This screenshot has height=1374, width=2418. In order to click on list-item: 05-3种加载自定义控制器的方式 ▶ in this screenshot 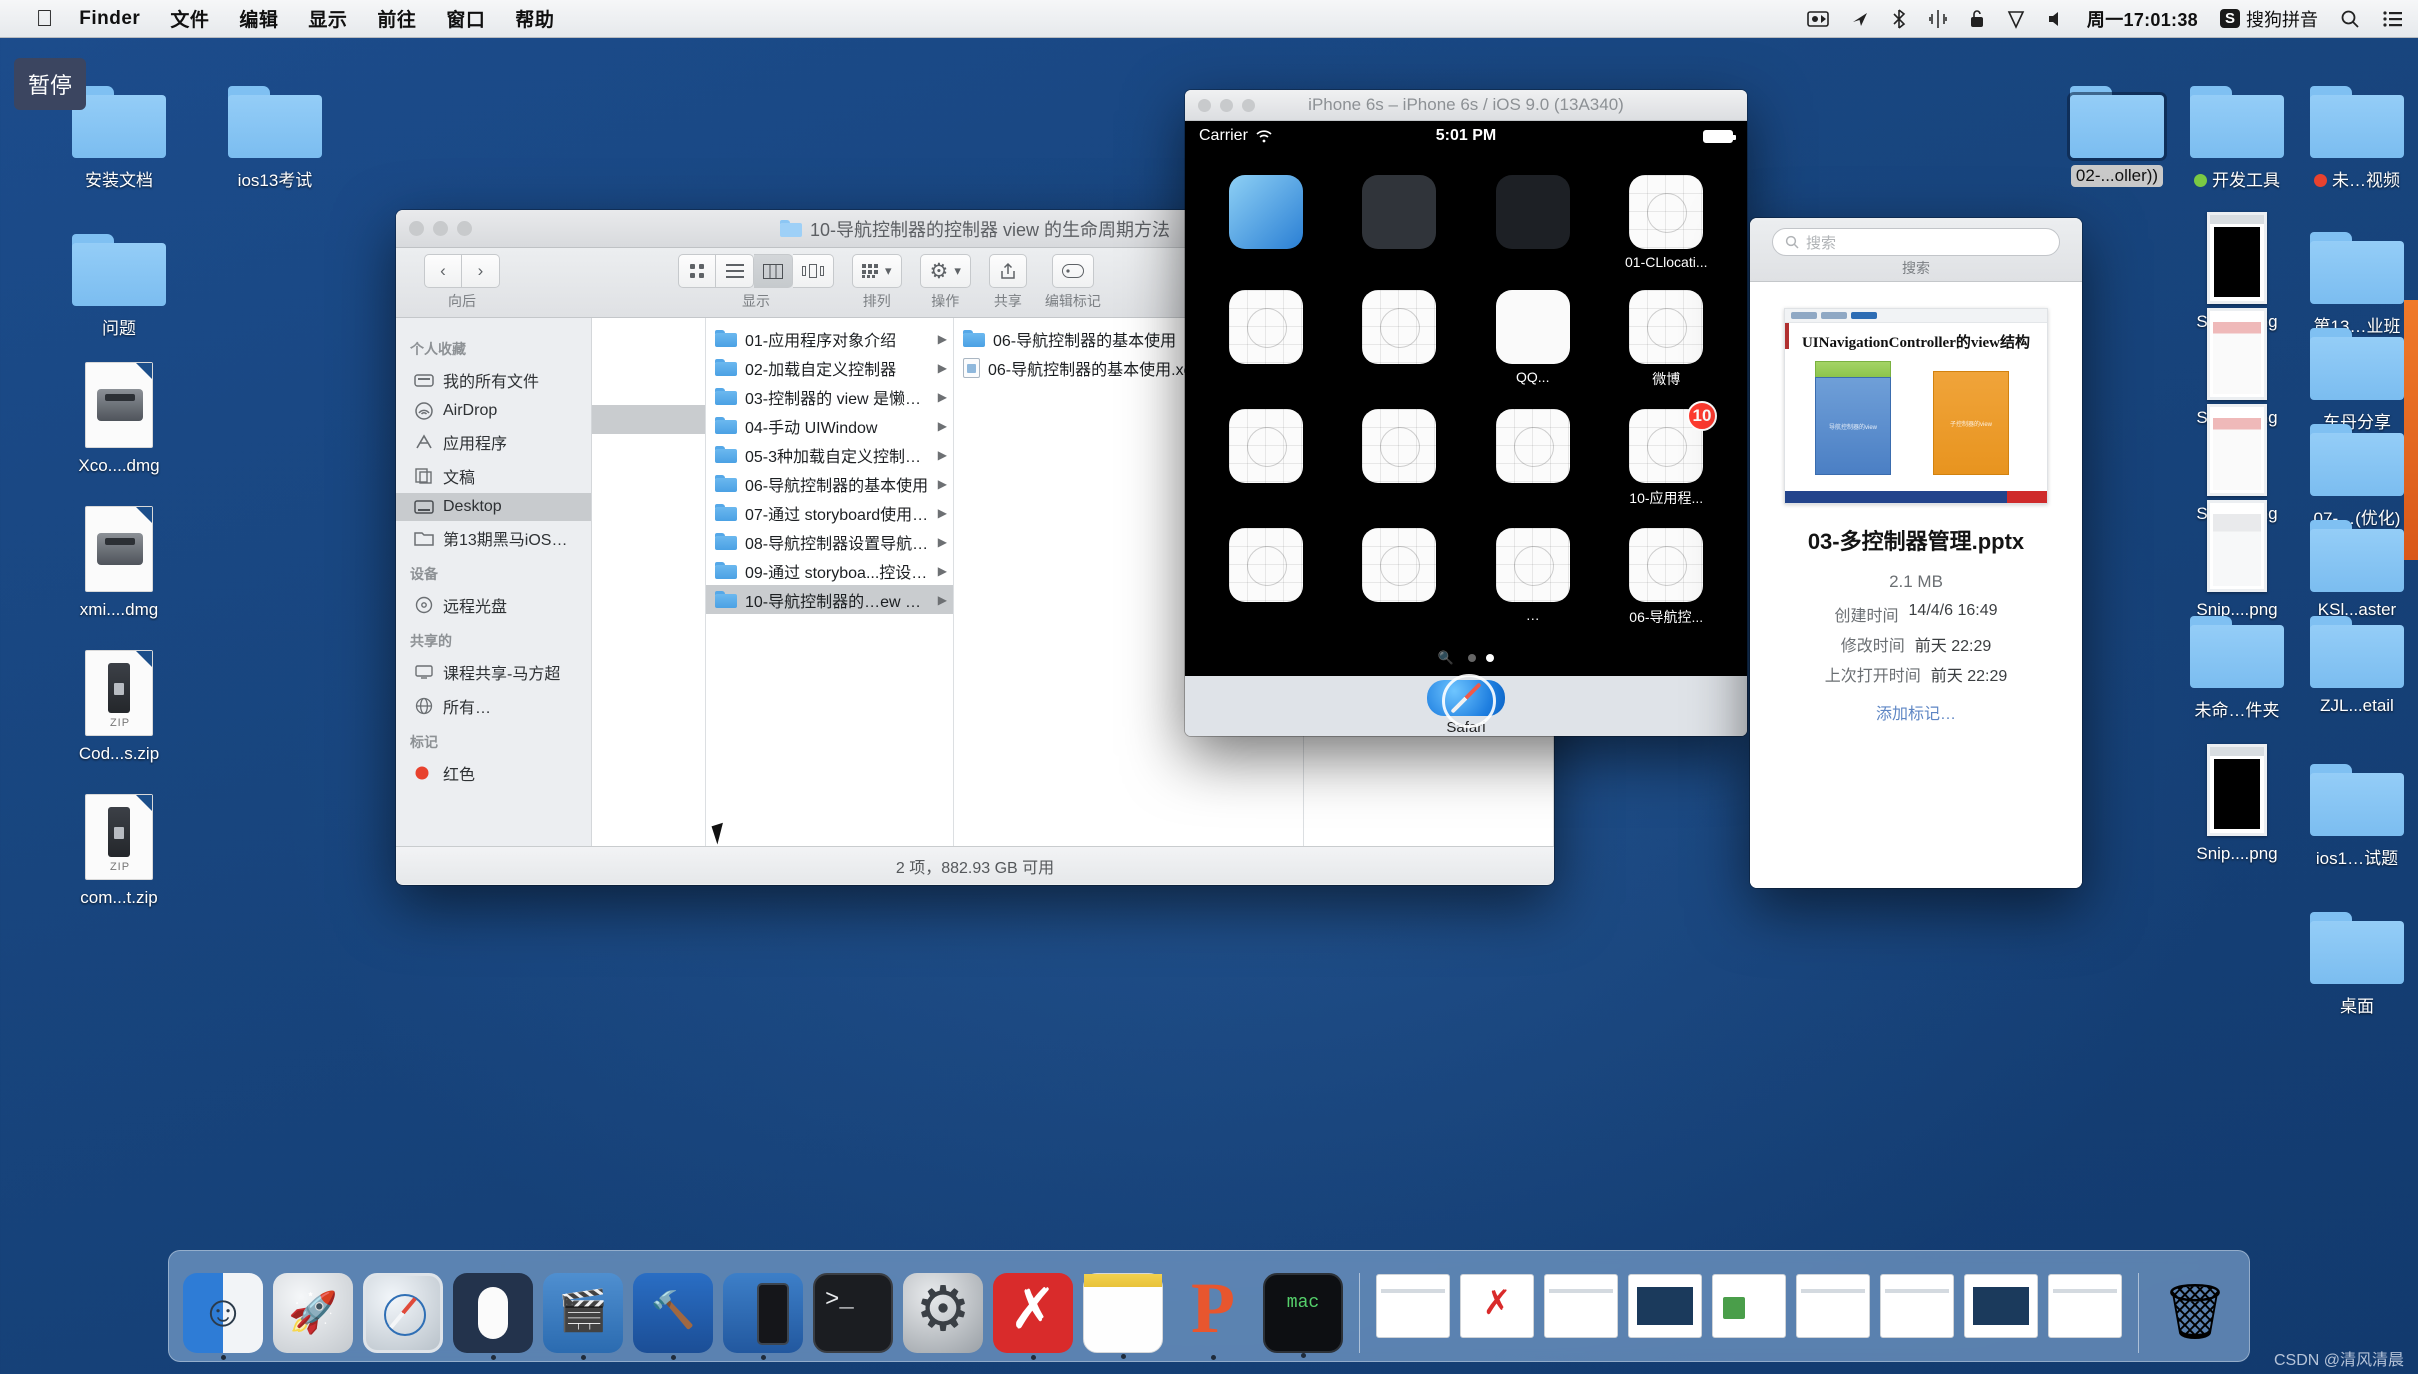, I will do `click(829, 454)`.